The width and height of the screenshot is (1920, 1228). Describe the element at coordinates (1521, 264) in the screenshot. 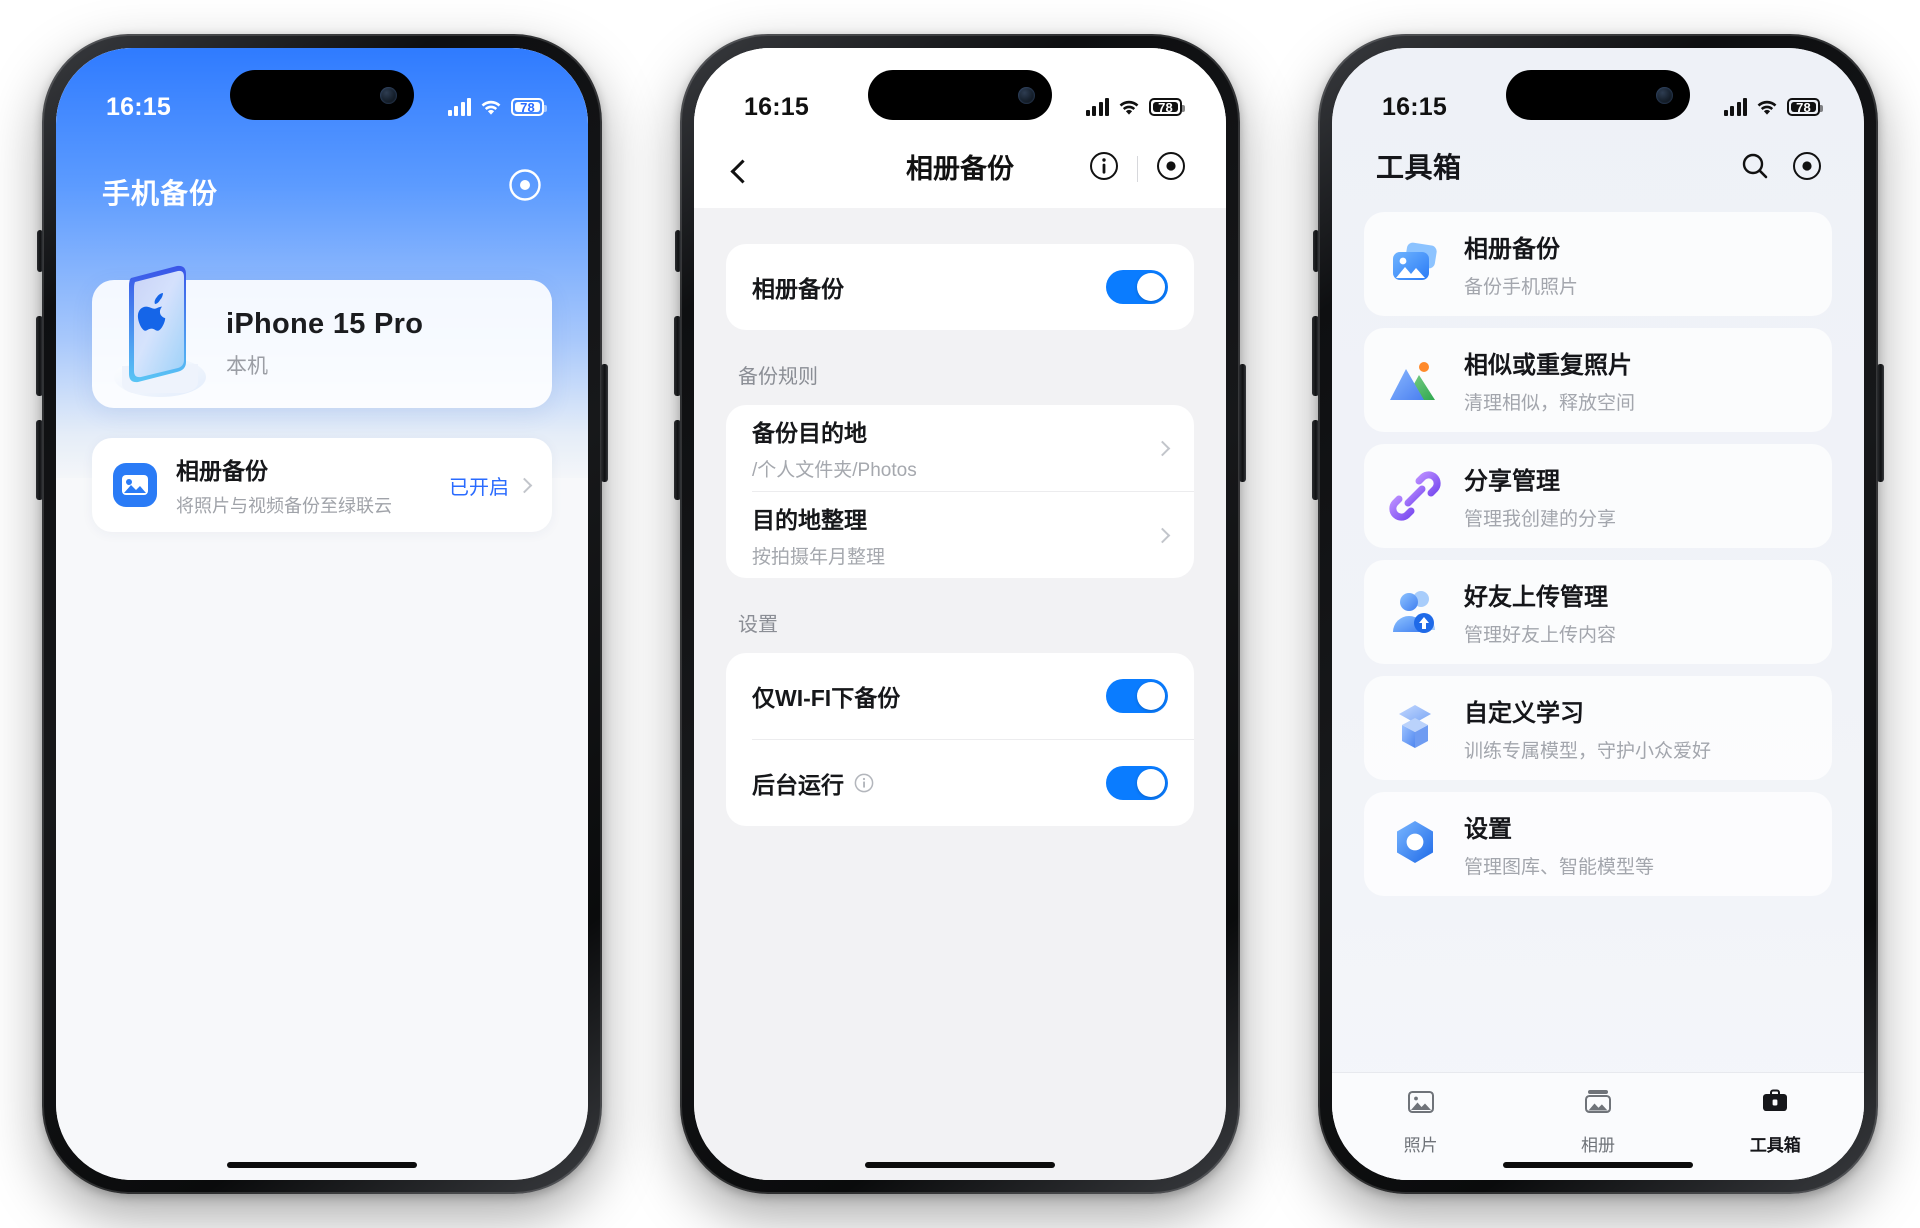

I see `tool-text: 相册备份 备份手机照片` at that location.